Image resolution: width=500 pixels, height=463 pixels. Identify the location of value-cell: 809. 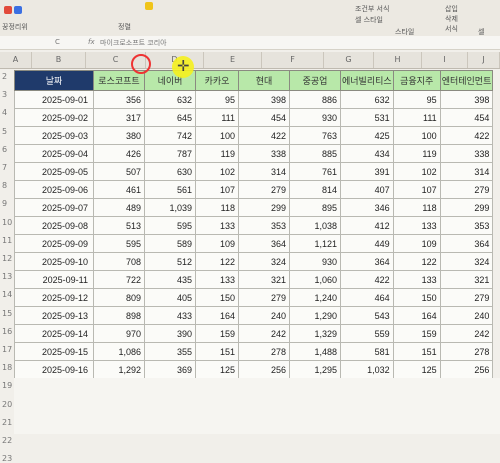
(119, 297).